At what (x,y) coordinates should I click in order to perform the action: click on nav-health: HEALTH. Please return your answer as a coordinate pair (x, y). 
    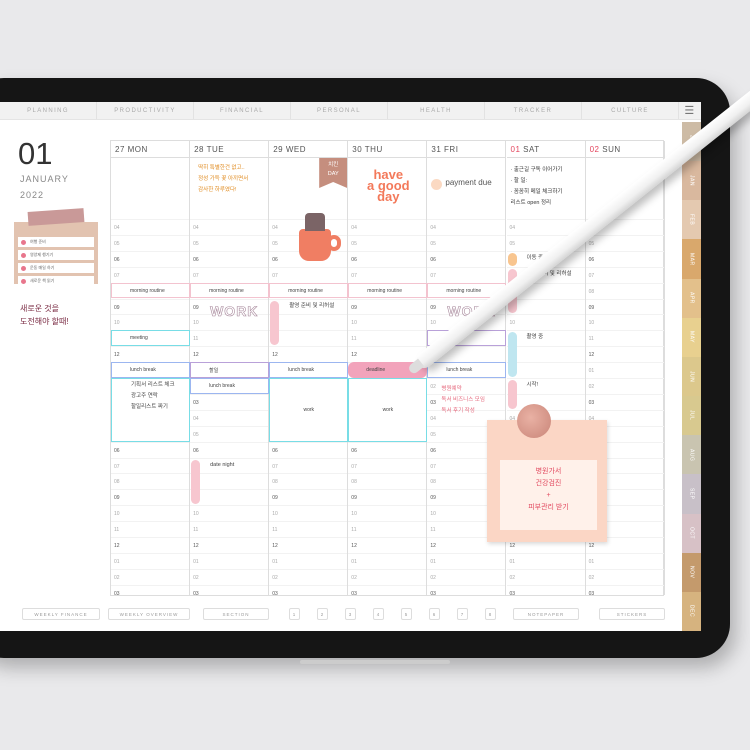
    Looking at the image, I should click on (436, 110).